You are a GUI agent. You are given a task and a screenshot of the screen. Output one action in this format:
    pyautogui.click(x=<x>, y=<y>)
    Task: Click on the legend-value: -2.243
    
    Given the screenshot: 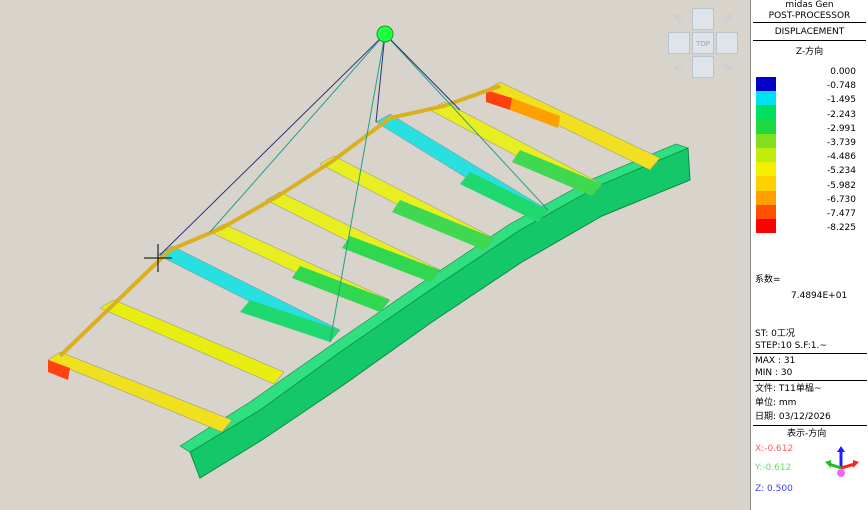 What is the action you would take?
    pyautogui.click(x=841, y=114)
    